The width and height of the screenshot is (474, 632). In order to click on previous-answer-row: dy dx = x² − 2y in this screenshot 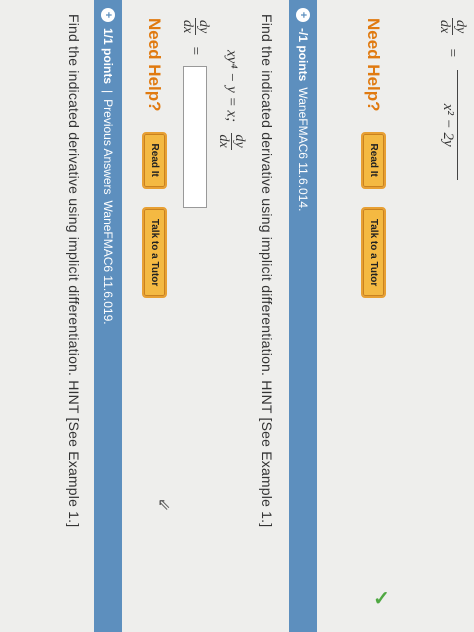, I will do `click(452, 99)`.